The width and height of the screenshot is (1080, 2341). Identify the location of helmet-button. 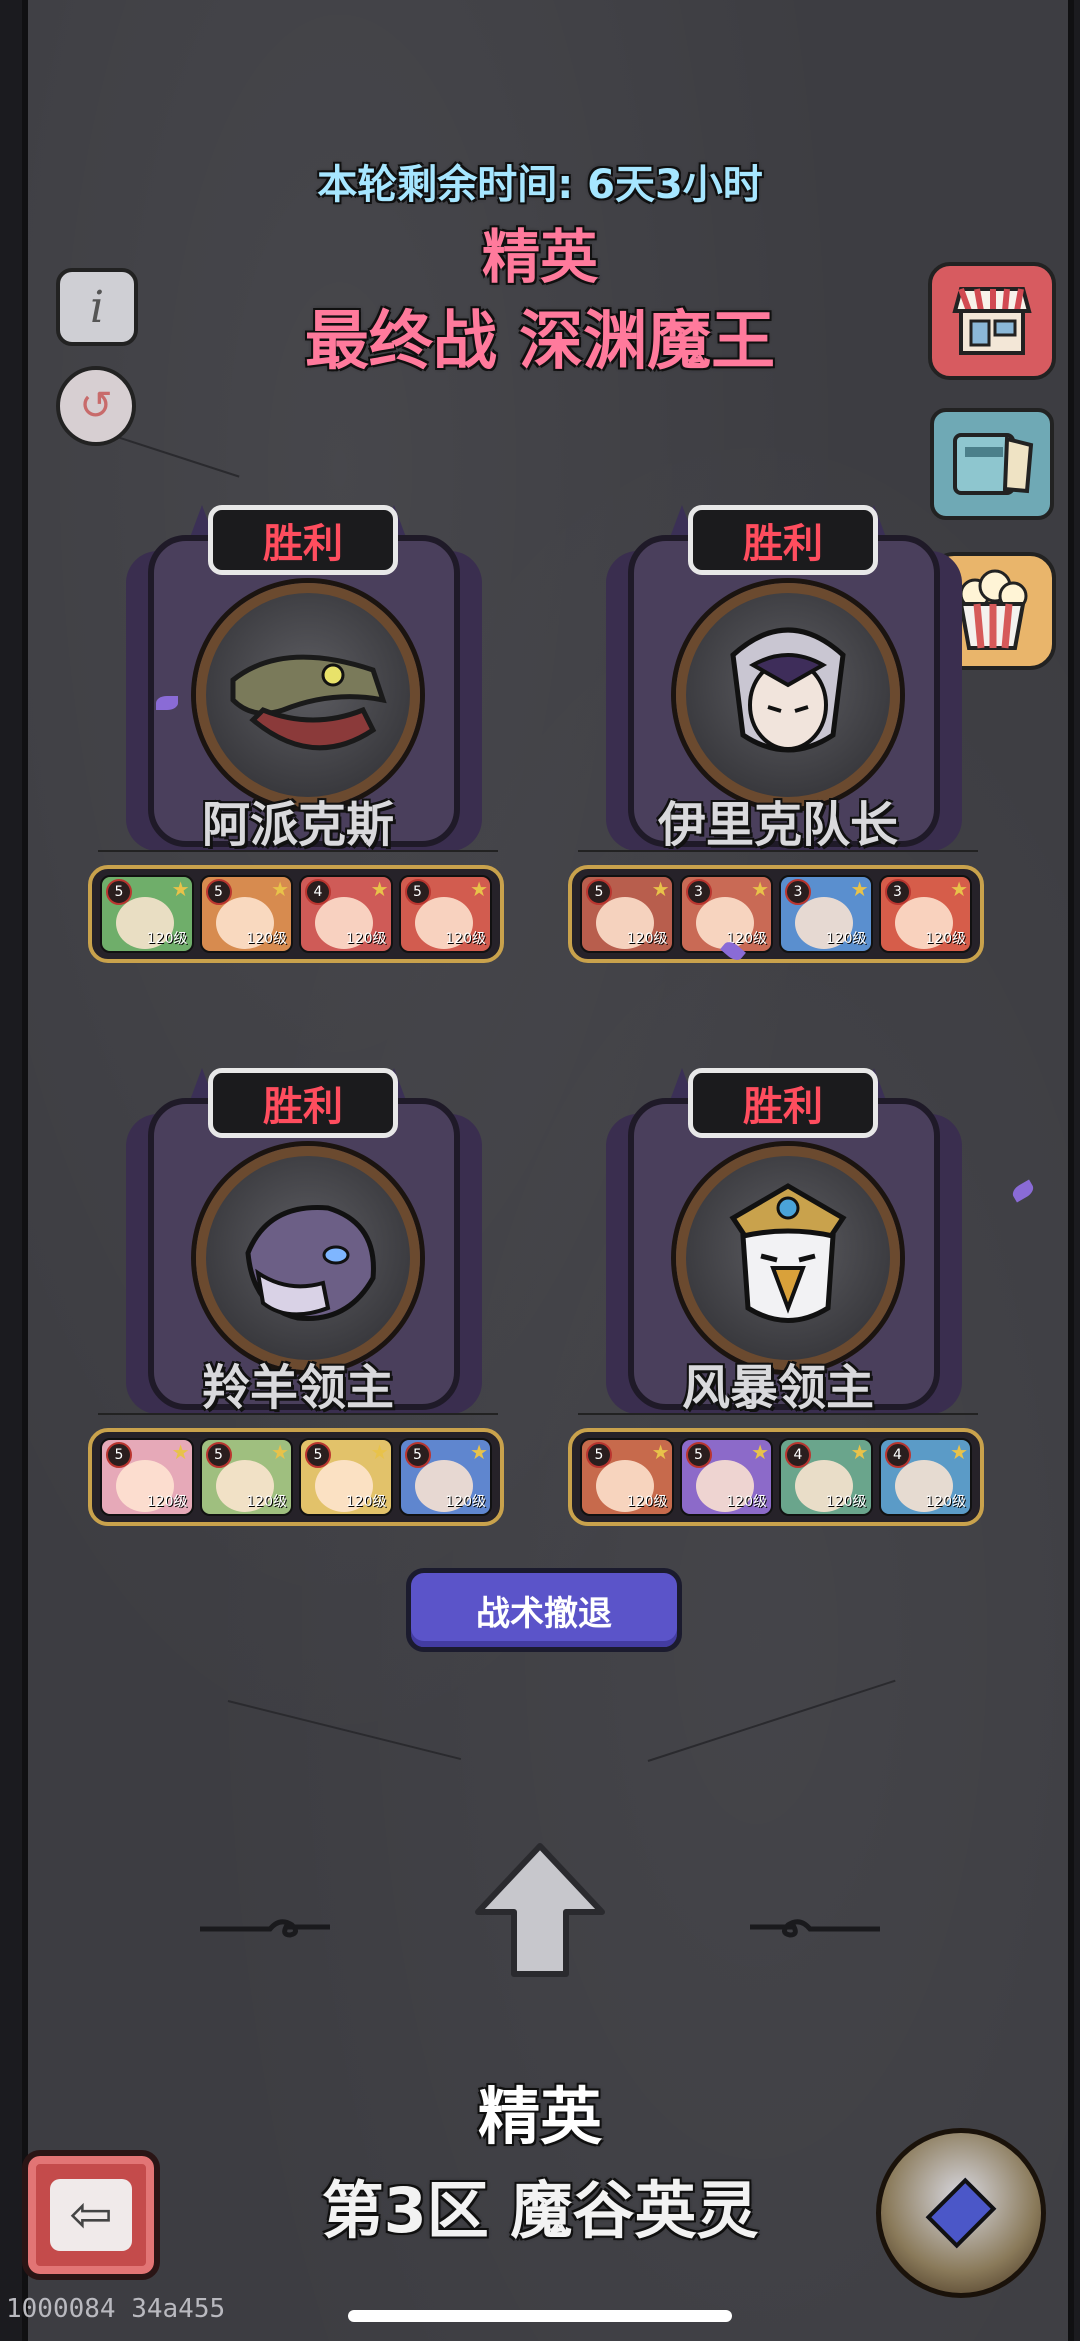
(961, 2213).